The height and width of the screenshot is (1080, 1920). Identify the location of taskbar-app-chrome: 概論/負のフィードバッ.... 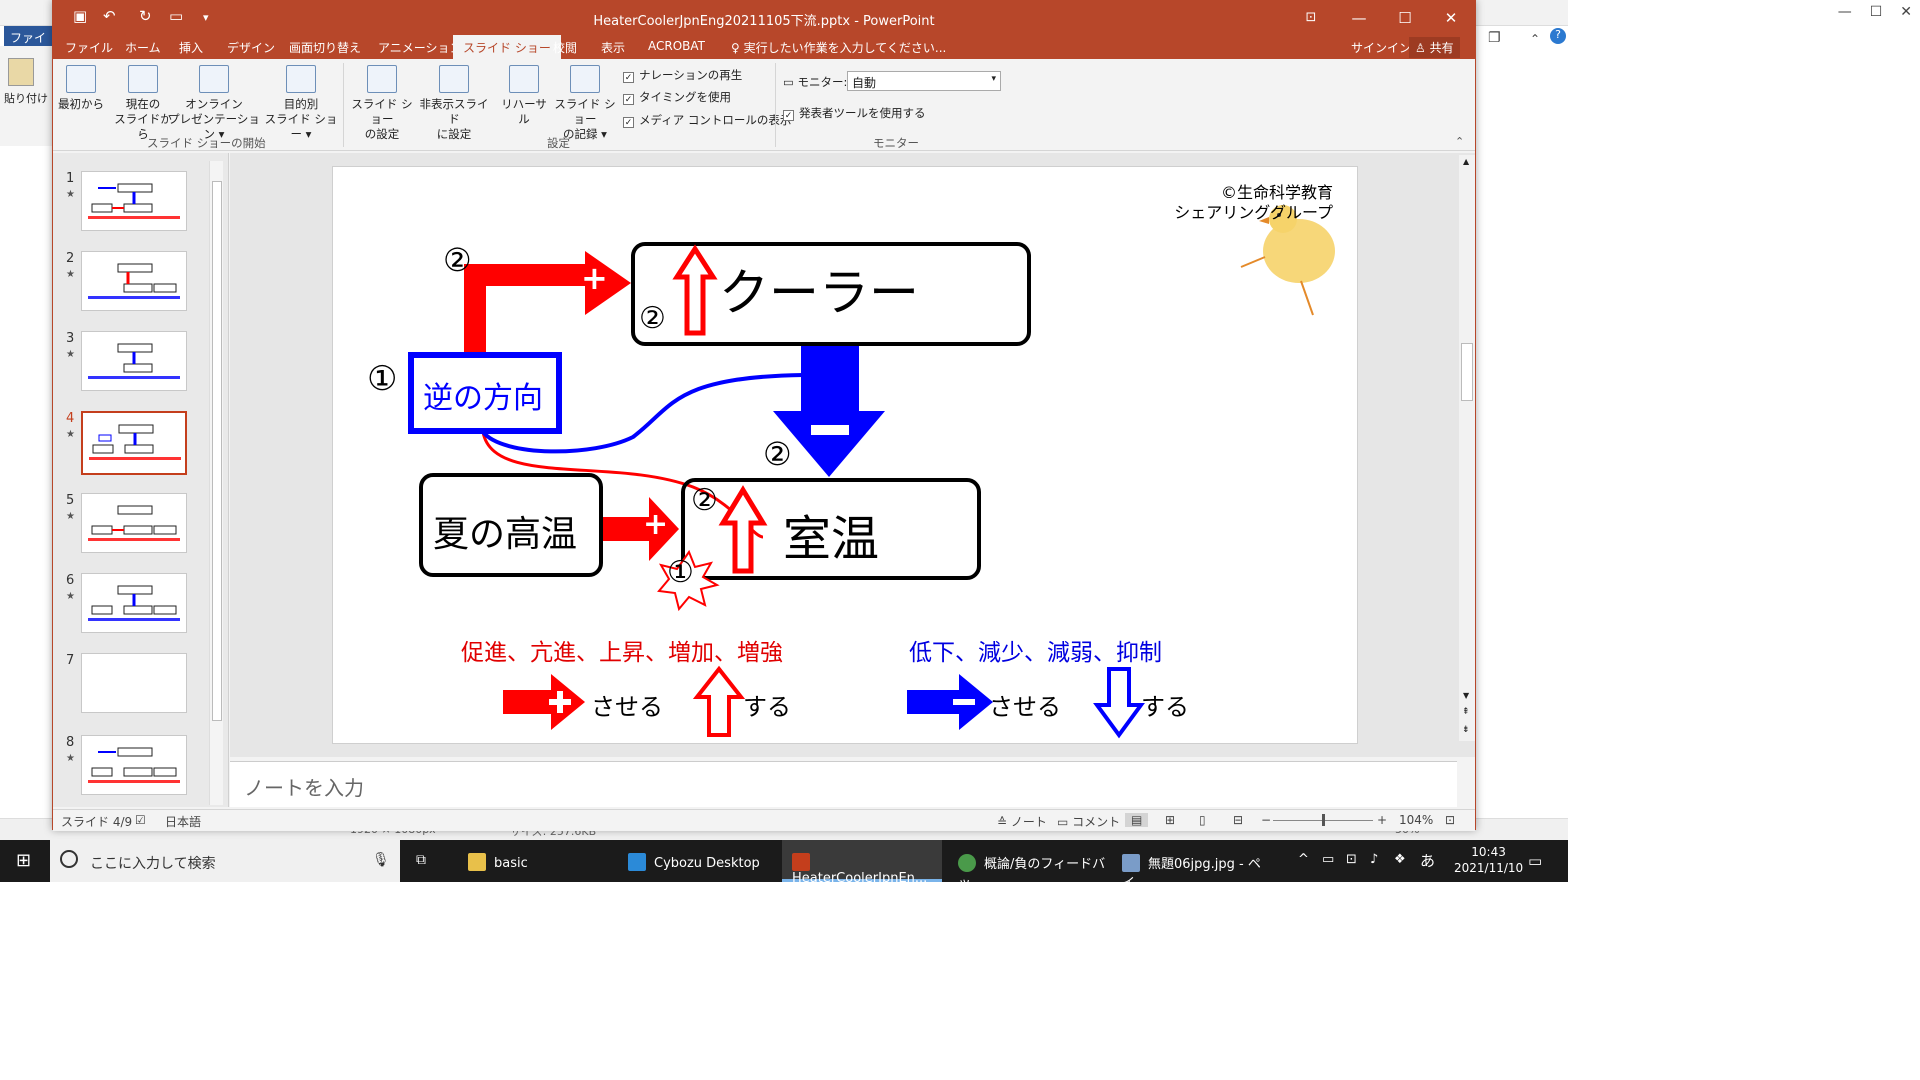
(1028, 865).